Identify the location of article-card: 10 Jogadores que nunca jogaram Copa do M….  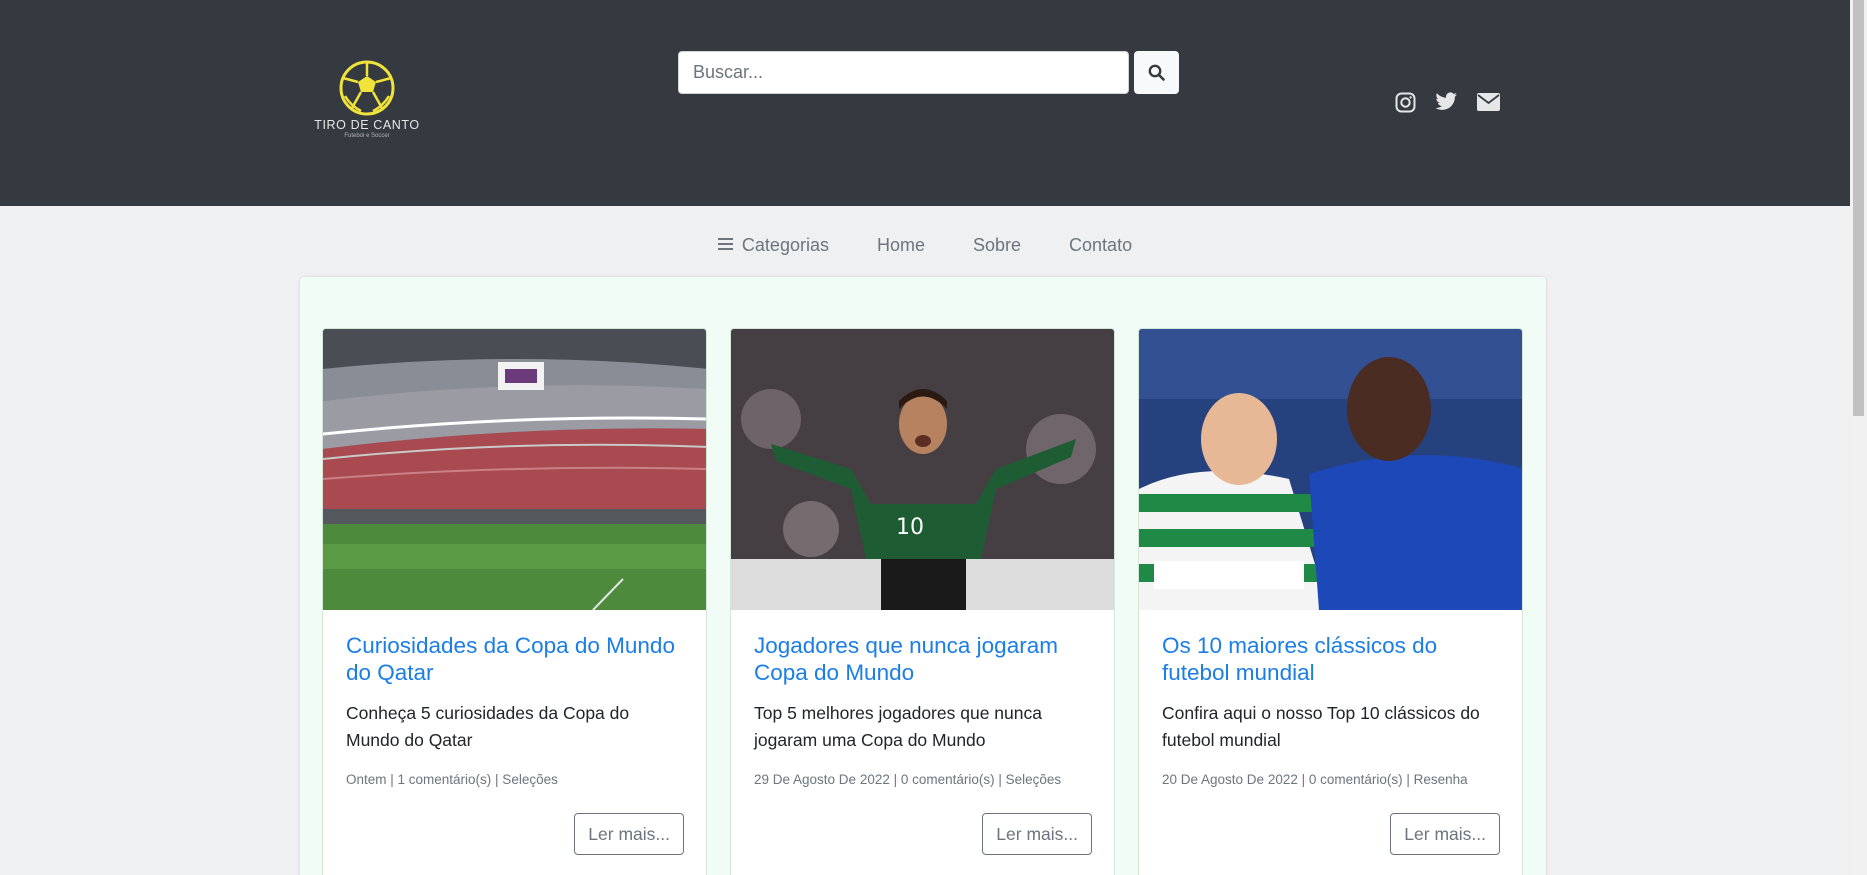
(922, 601).